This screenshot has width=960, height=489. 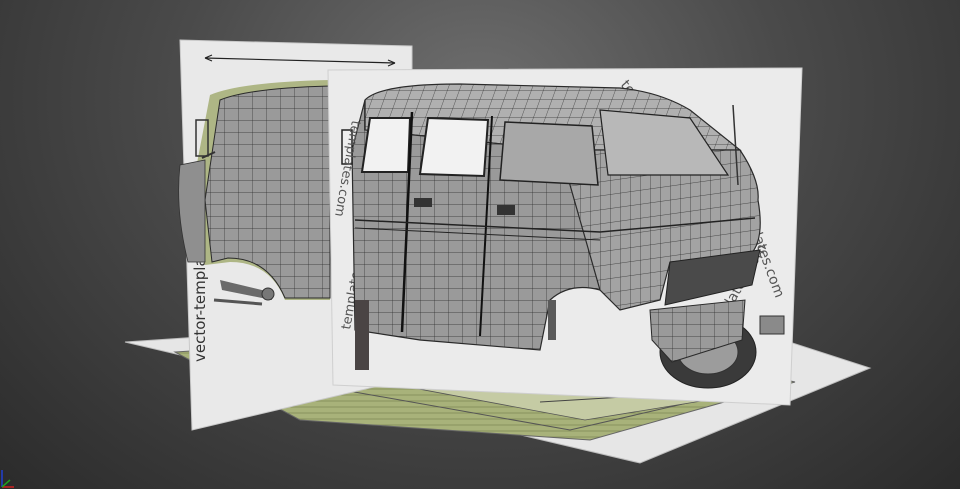 What do you see at coordinates (10, 475) in the screenshot?
I see `axis-gizmo` at bounding box center [10, 475].